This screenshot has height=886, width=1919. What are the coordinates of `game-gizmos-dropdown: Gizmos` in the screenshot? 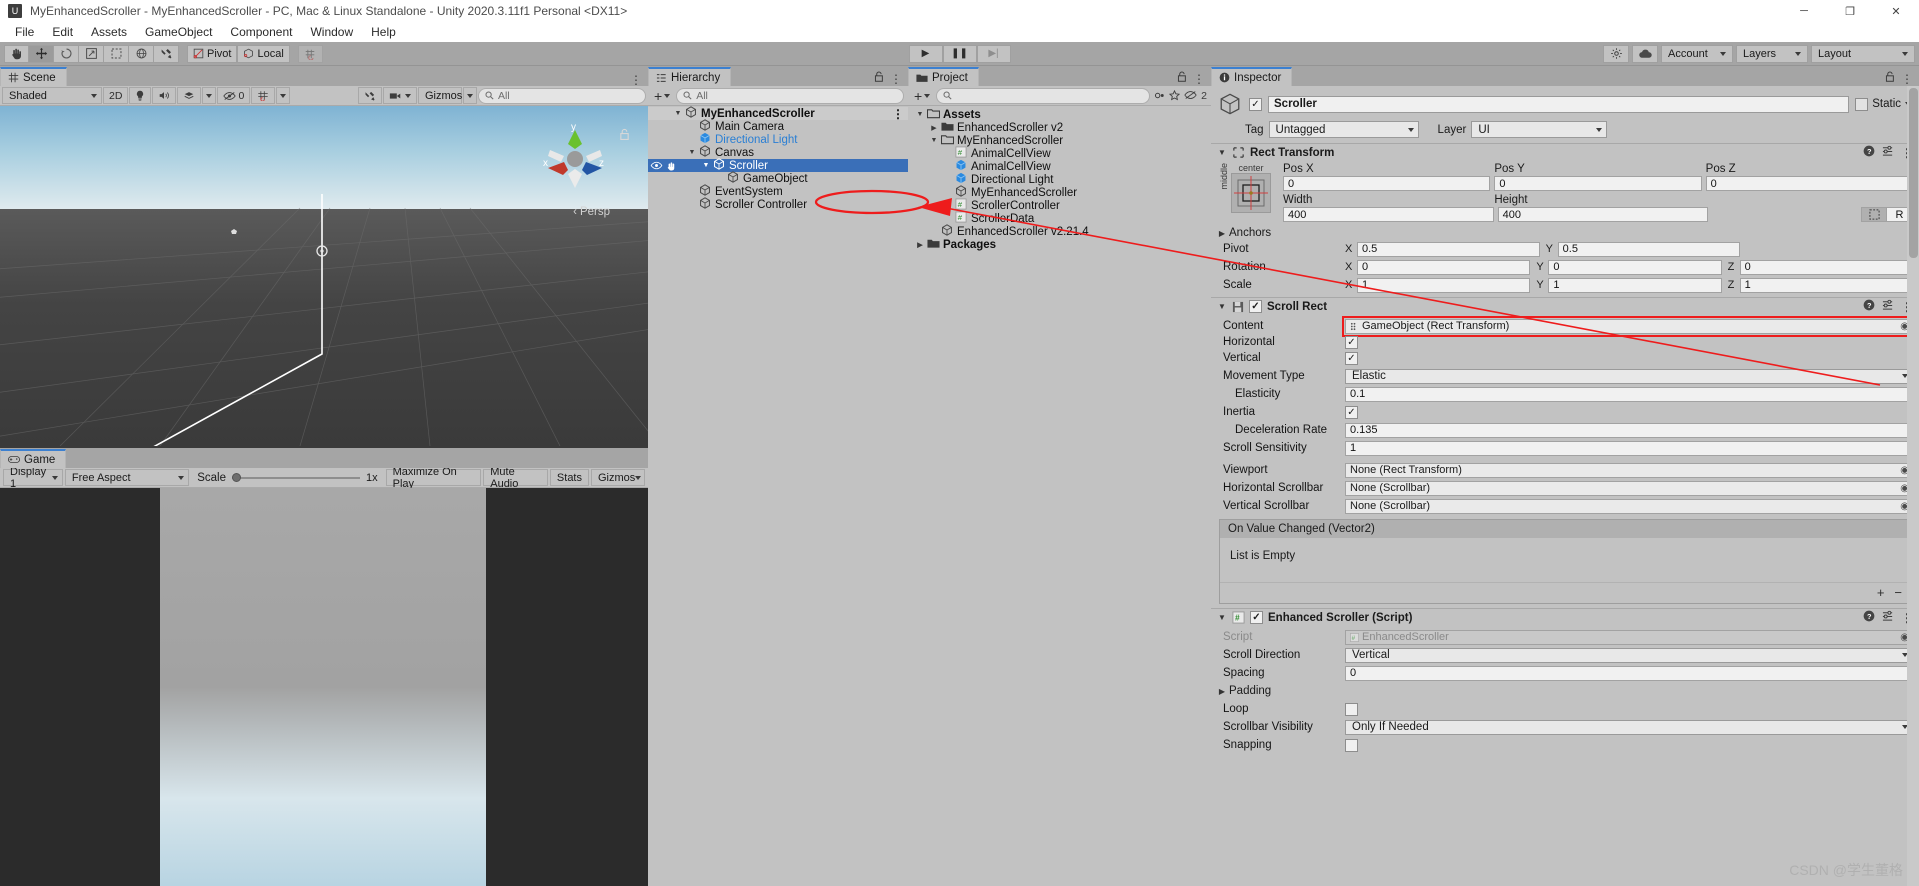 It's located at (618, 477).